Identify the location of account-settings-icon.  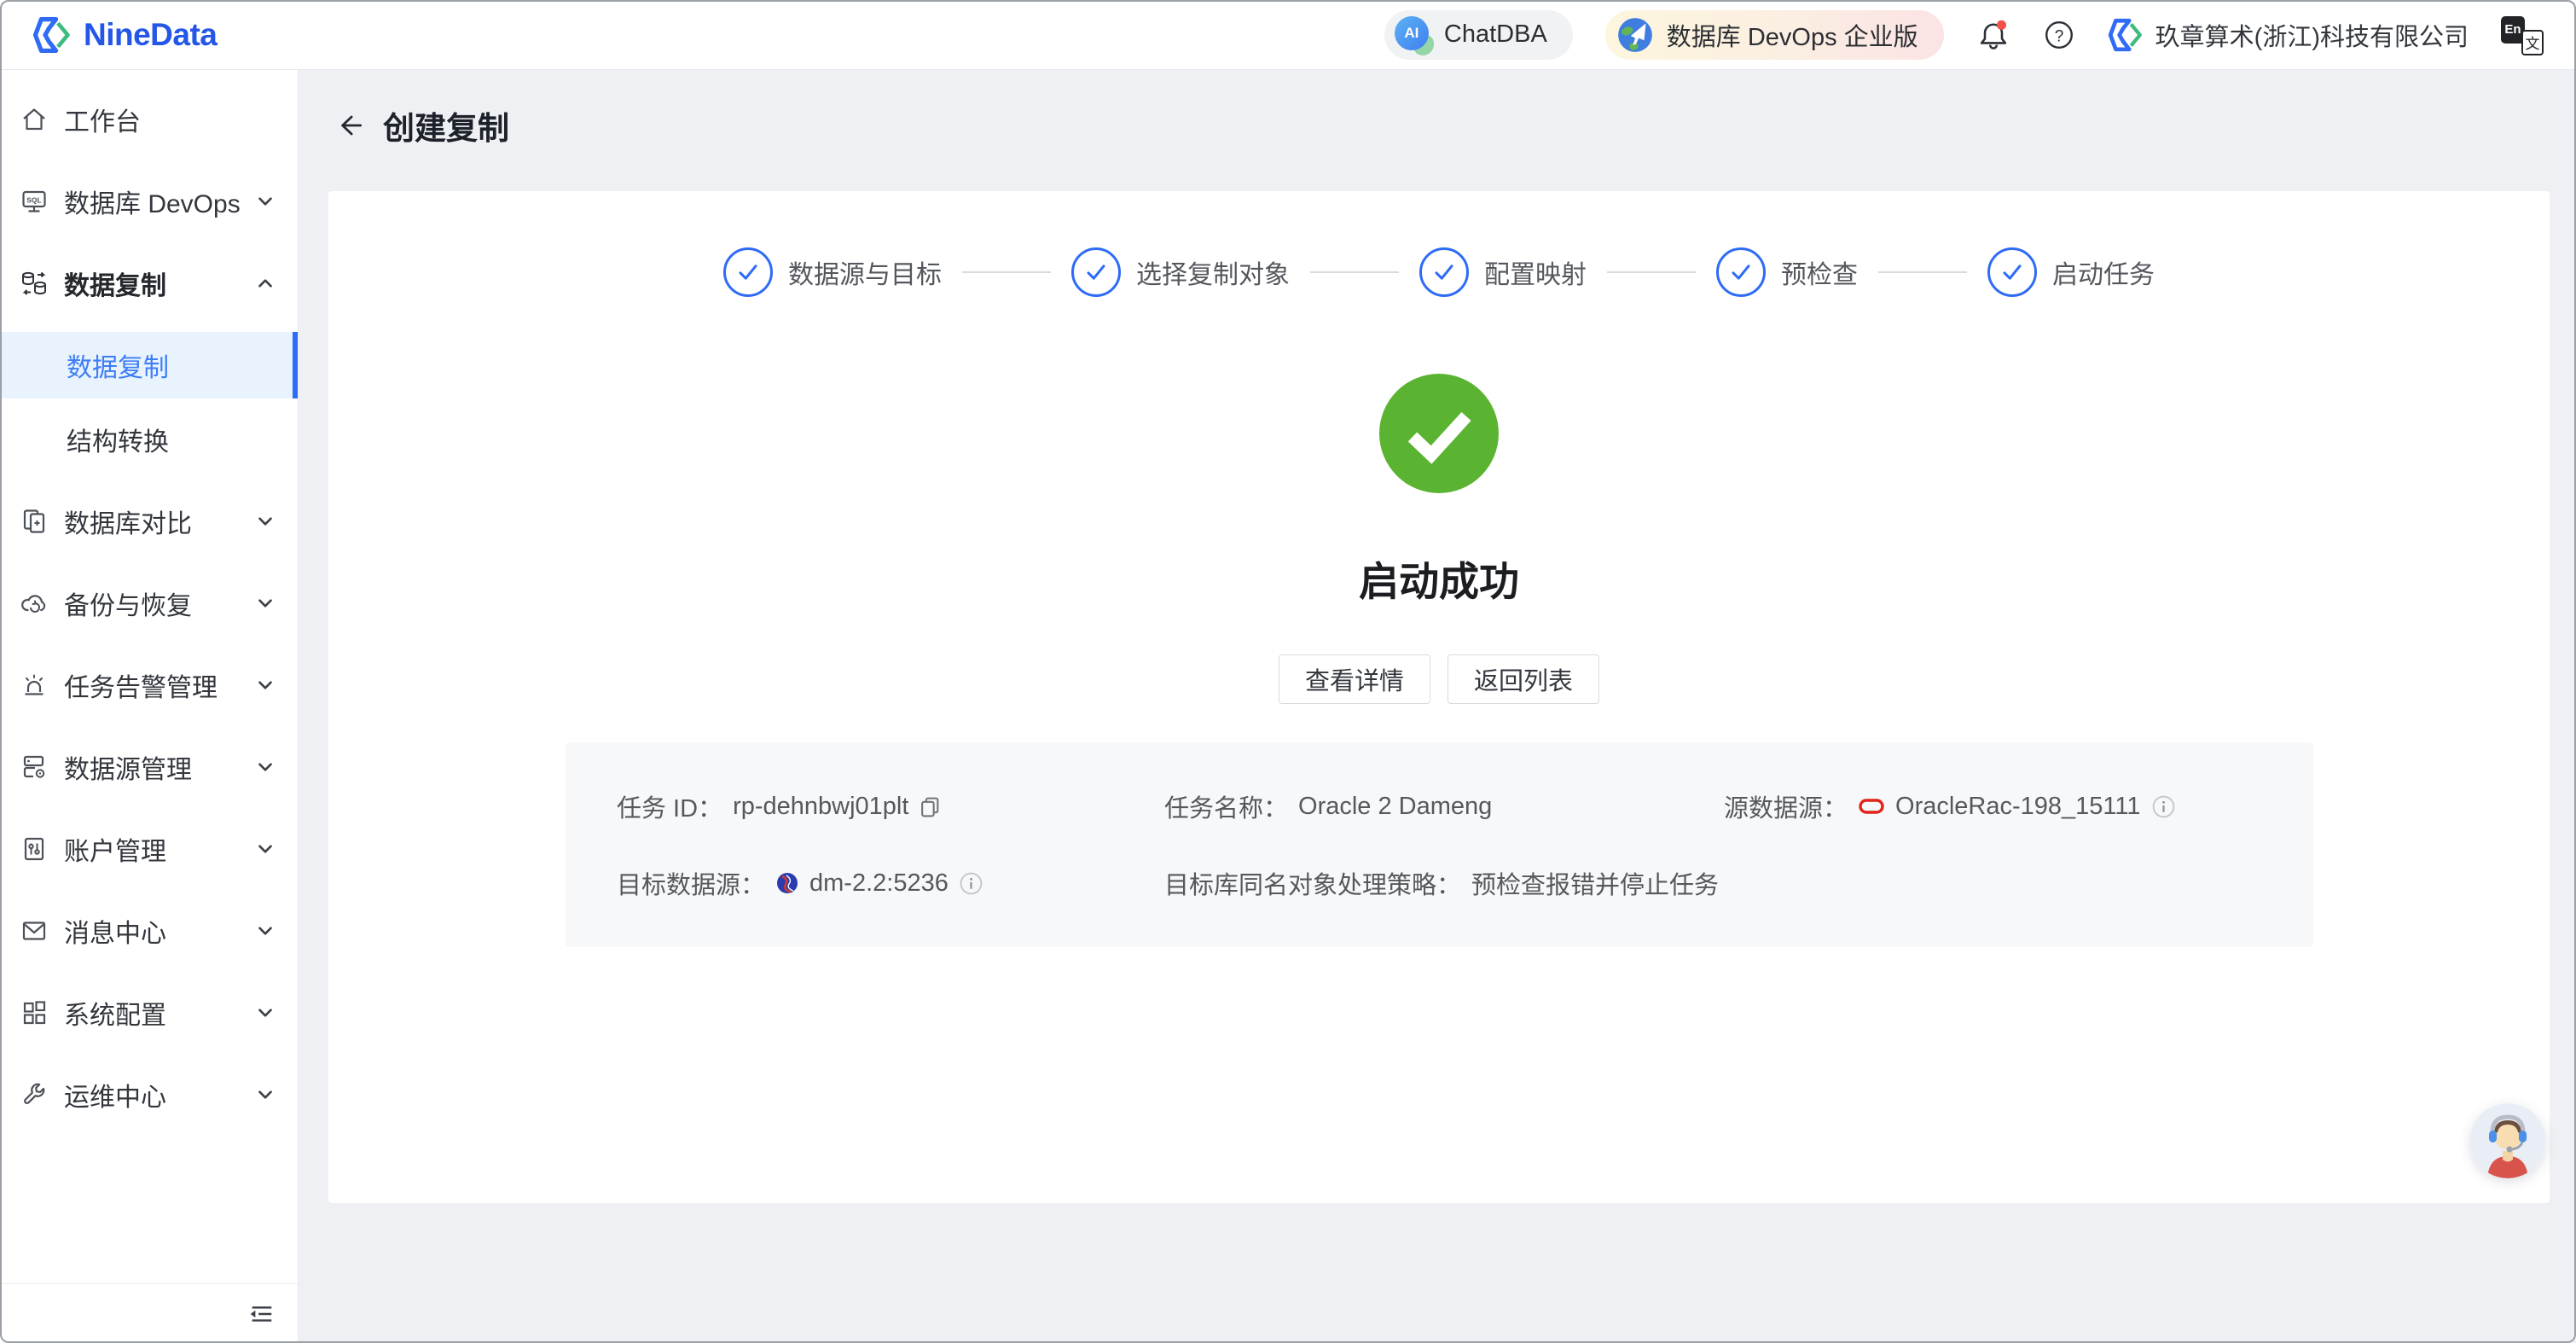
(34, 849).